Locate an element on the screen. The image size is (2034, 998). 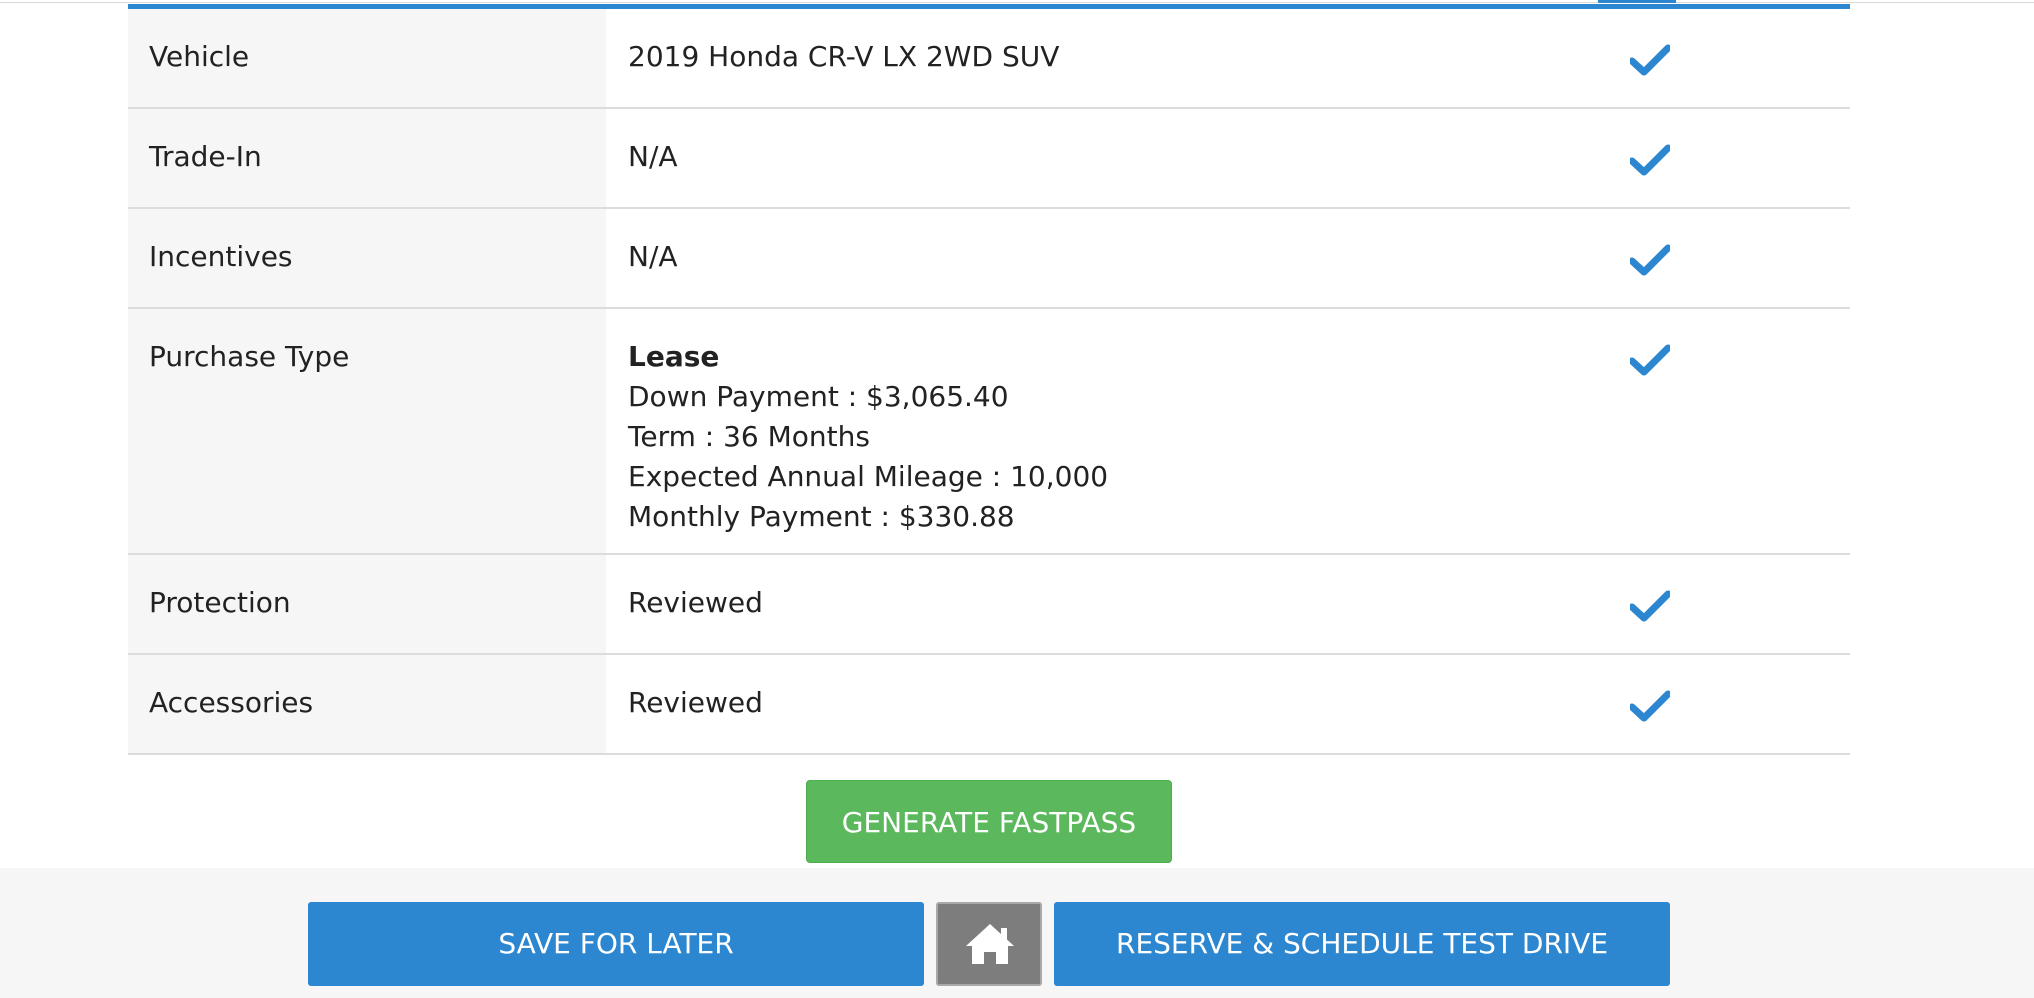
row-label: Purchase Type is located at coordinates (367, 431).